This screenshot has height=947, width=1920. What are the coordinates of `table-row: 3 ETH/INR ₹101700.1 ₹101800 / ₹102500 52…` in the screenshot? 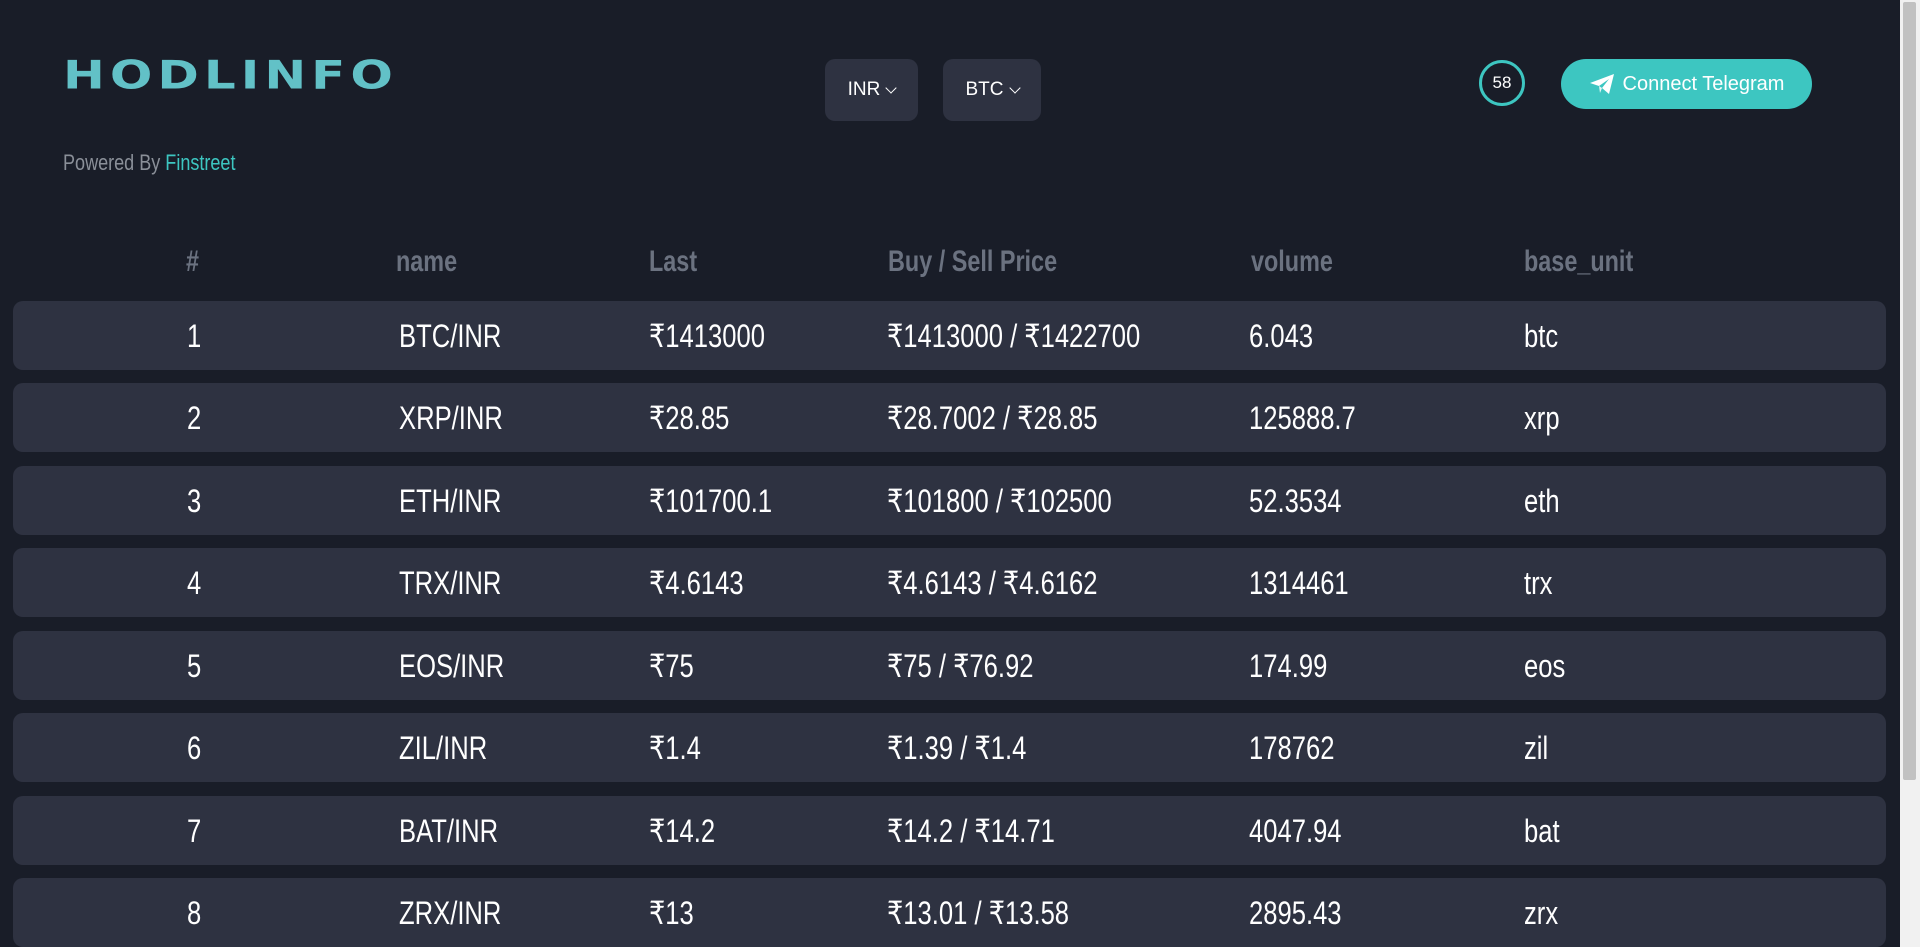 It's located at (949, 500).